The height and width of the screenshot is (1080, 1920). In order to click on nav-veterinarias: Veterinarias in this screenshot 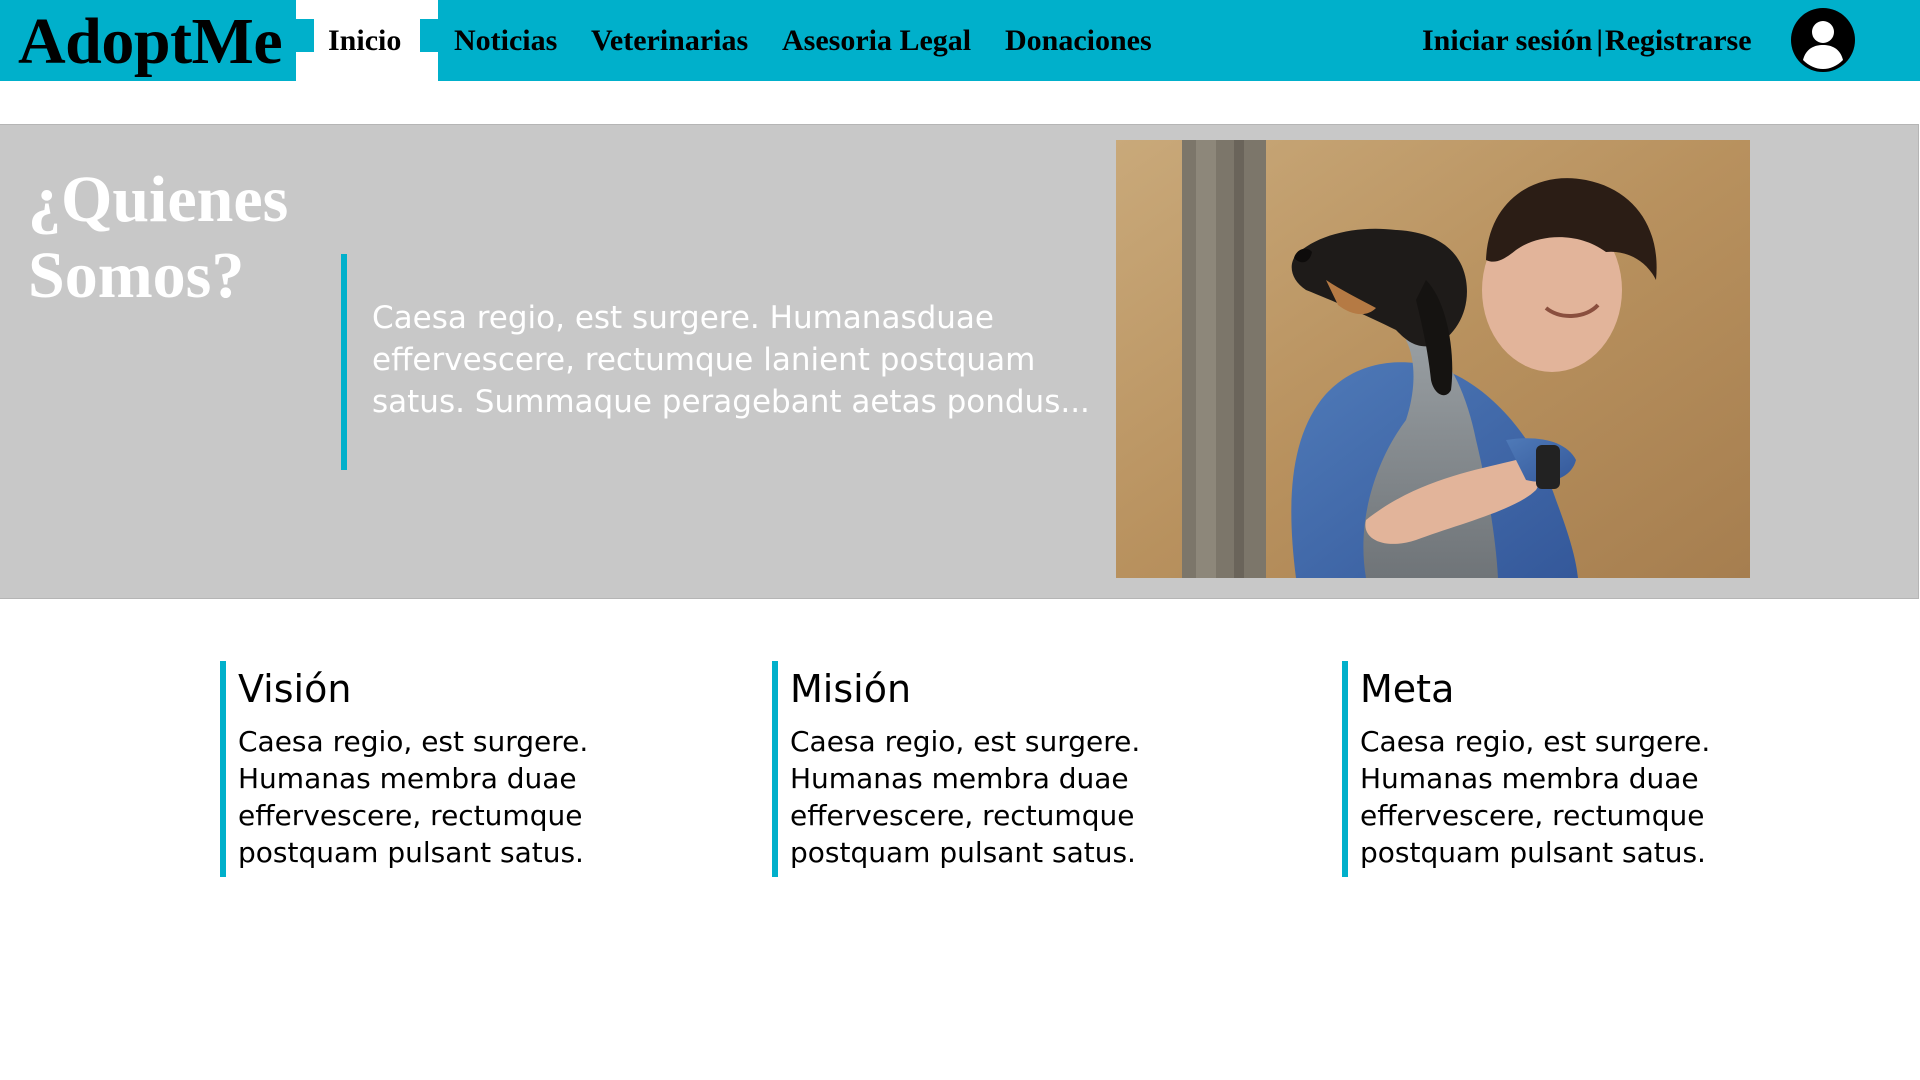, I will do `click(669, 40)`.